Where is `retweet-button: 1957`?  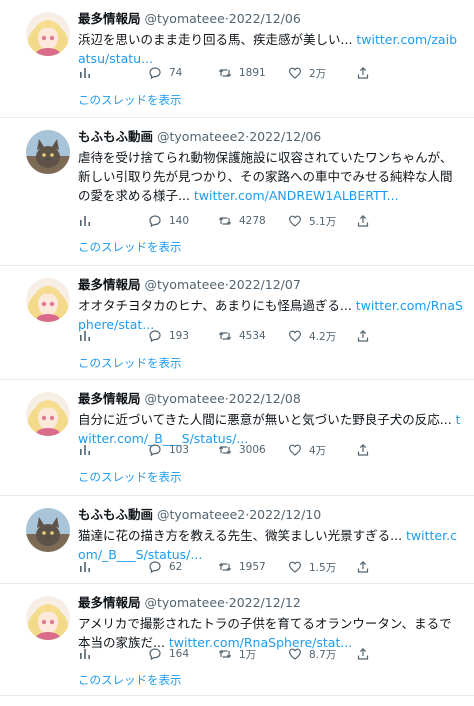 retweet-button: 1957 is located at coordinates (242, 567).